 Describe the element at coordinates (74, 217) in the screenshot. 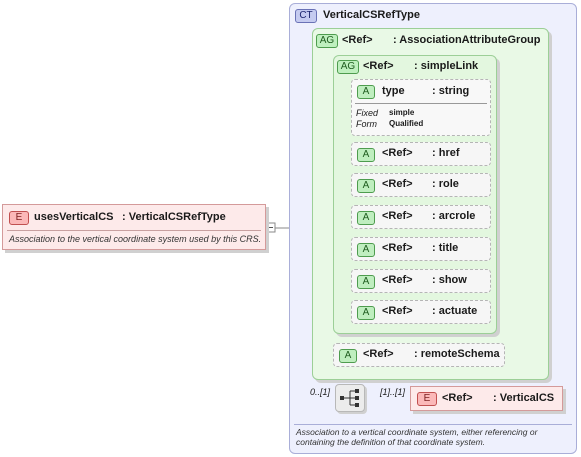

I see `element-name: usesVerticalCS` at that location.